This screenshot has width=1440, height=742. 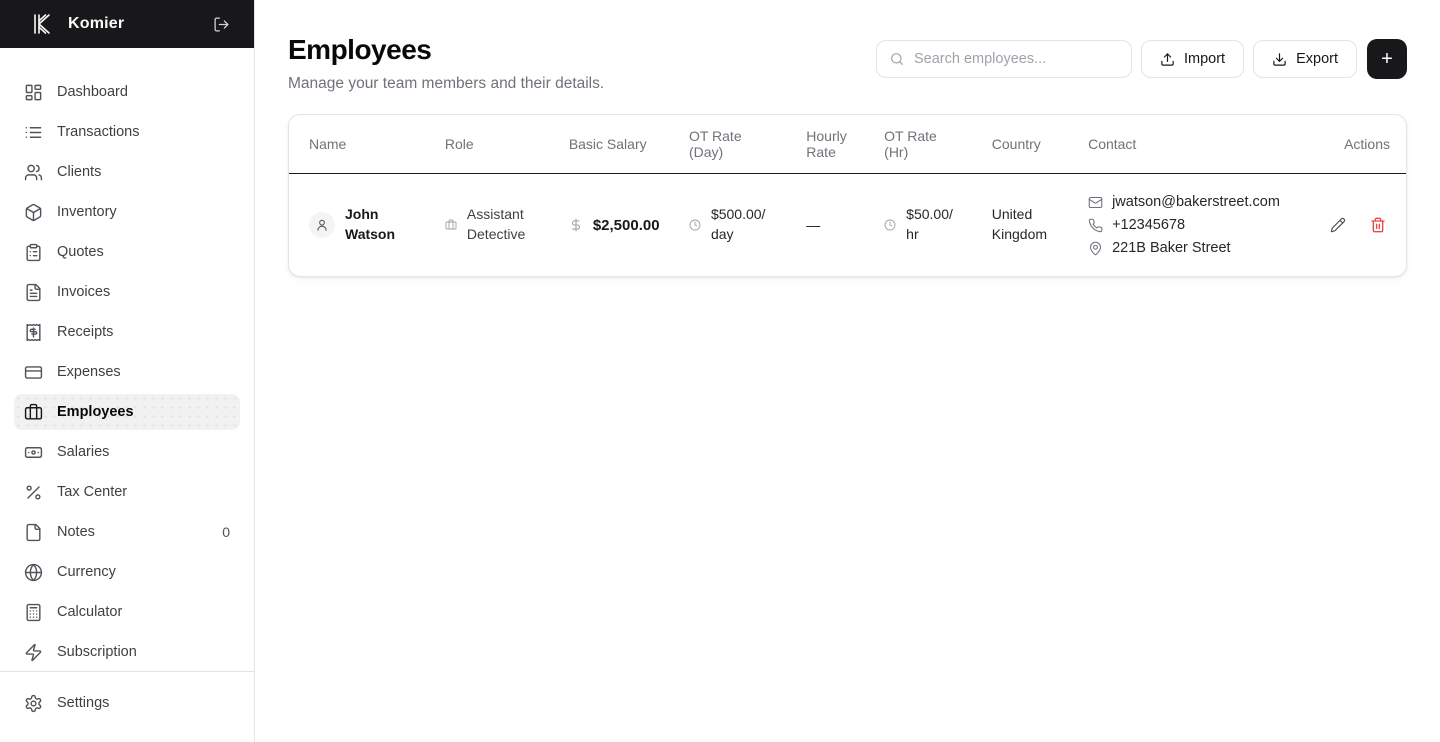 What do you see at coordinates (127, 572) in the screenshot?
I see `sidebar-item-currency: Currency` at bounding box center [127, 572].